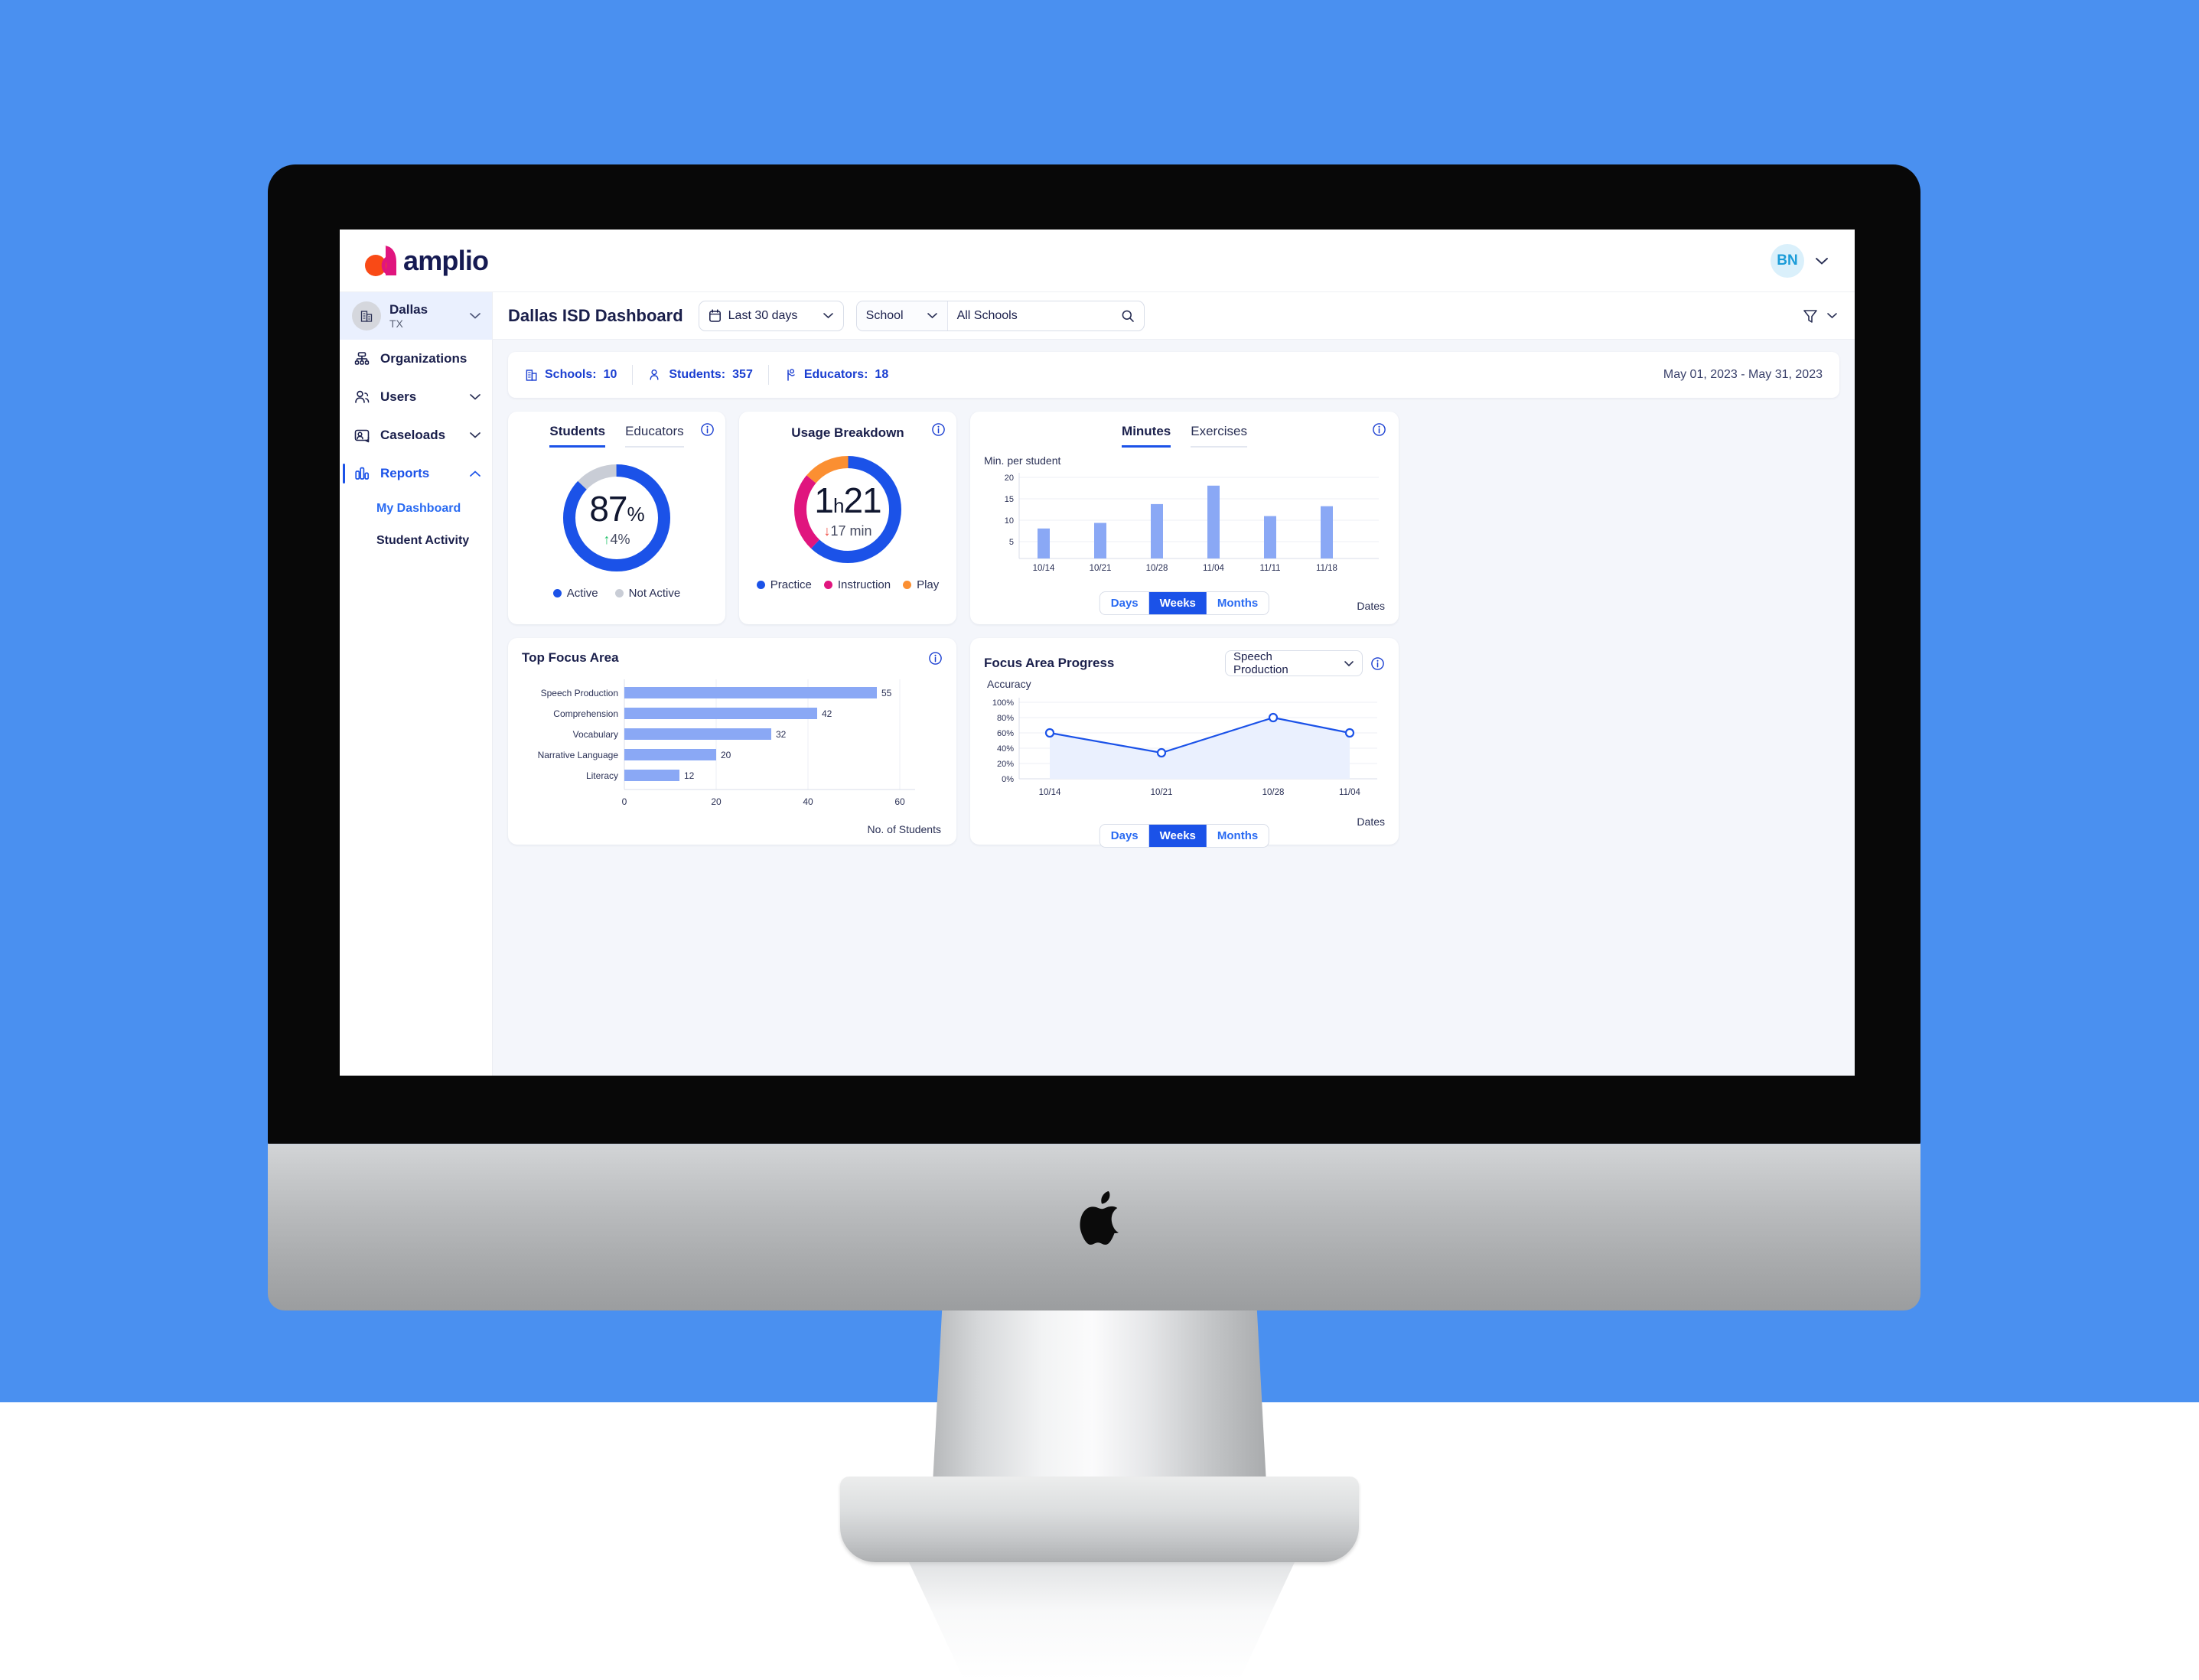 This screenshot has width=2199, height=1680. What do you see at coordinates (475, 473) in the screenshot?
I see `chevron-up-icon` at bounding box center [475, 473].